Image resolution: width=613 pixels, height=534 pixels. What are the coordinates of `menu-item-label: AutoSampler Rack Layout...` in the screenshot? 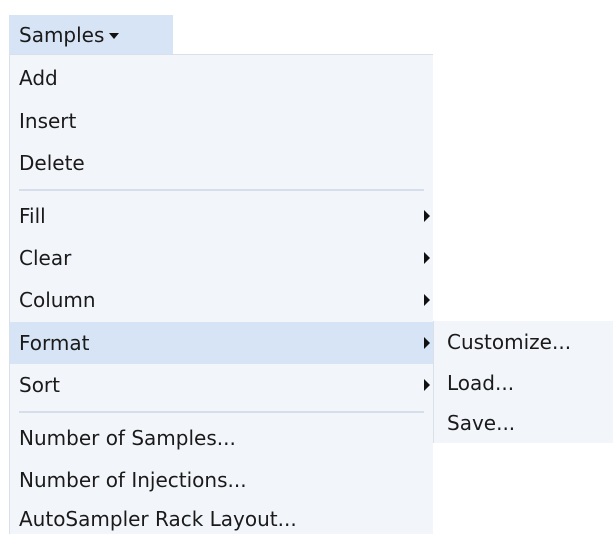 It's located at (158, 519).